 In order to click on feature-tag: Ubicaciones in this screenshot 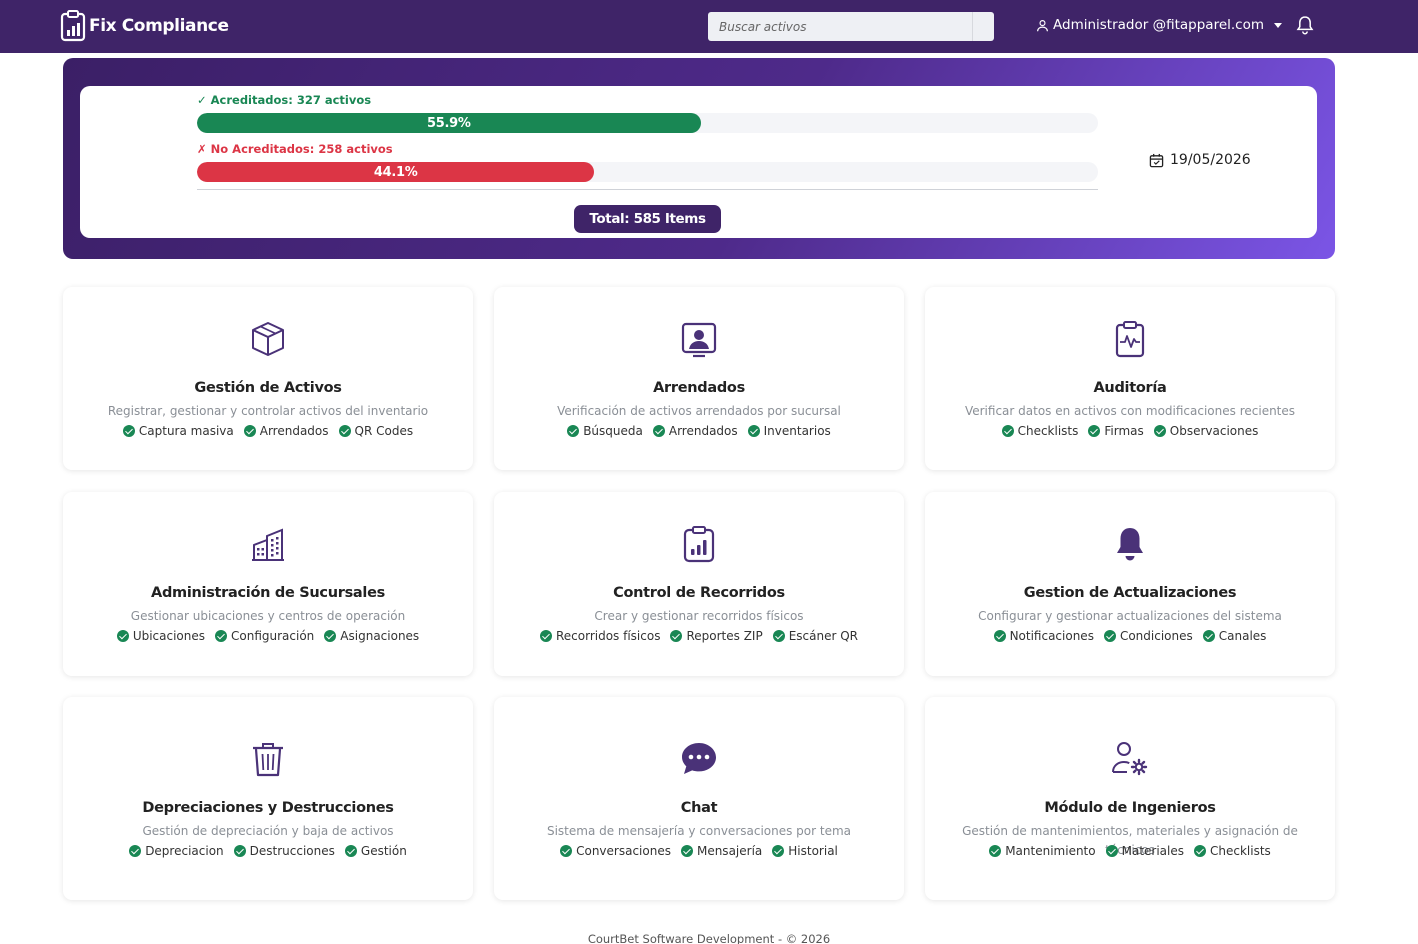, I will do `click(160, 636)`.